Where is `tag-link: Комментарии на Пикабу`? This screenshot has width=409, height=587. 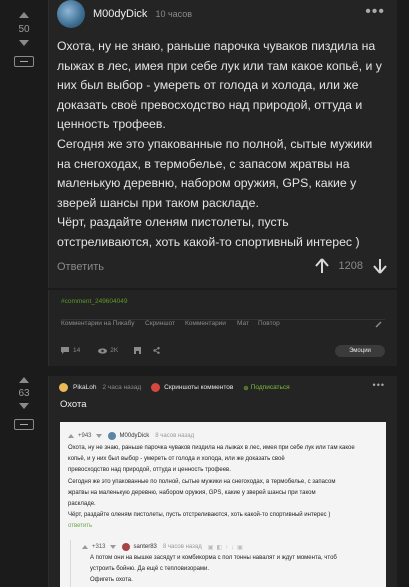
tag-link: Комментарии на Пикабу is located at coordinates (98, 323).